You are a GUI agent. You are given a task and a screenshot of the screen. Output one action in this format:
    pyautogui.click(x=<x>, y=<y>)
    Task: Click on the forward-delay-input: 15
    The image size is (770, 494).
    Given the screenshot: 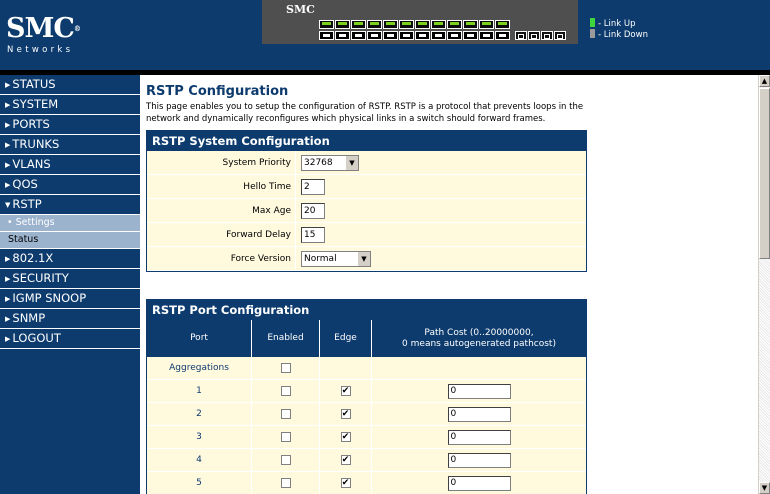 What is the action you would take?
    pyautogui.click(x=313, y=235)
    